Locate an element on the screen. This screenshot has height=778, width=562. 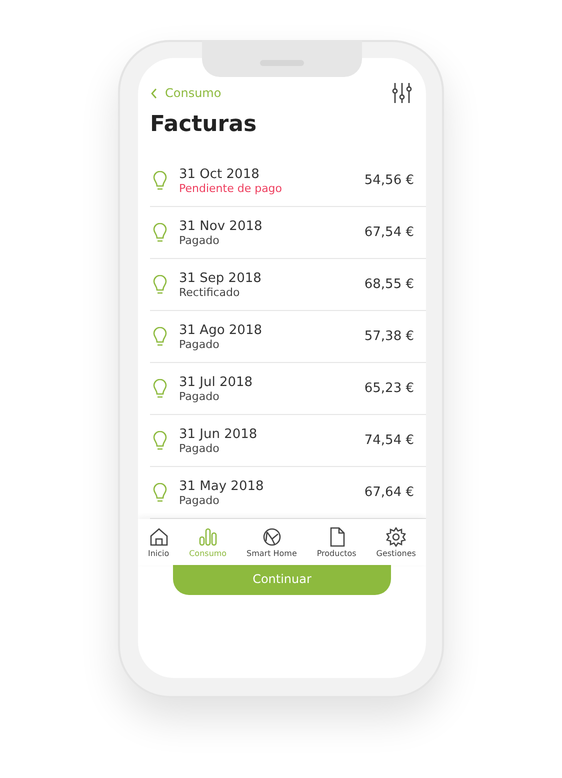
tab: Smart Home is located at coordinates (271, 542).